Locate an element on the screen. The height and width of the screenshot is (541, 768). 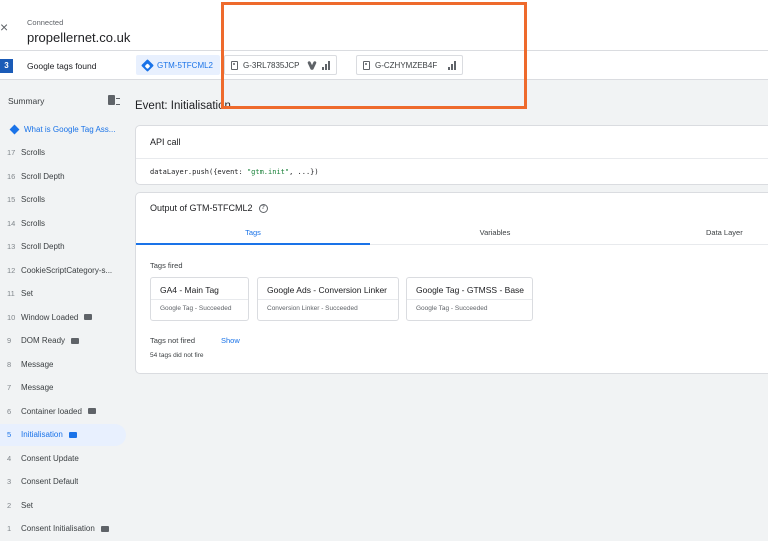
sidebar-event-item: 3 Consent Default is located at coordinates (63, 482).